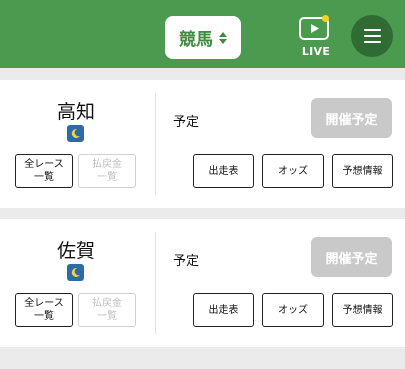  I want to click on sport-selector: 競馬, so click(203, 37).